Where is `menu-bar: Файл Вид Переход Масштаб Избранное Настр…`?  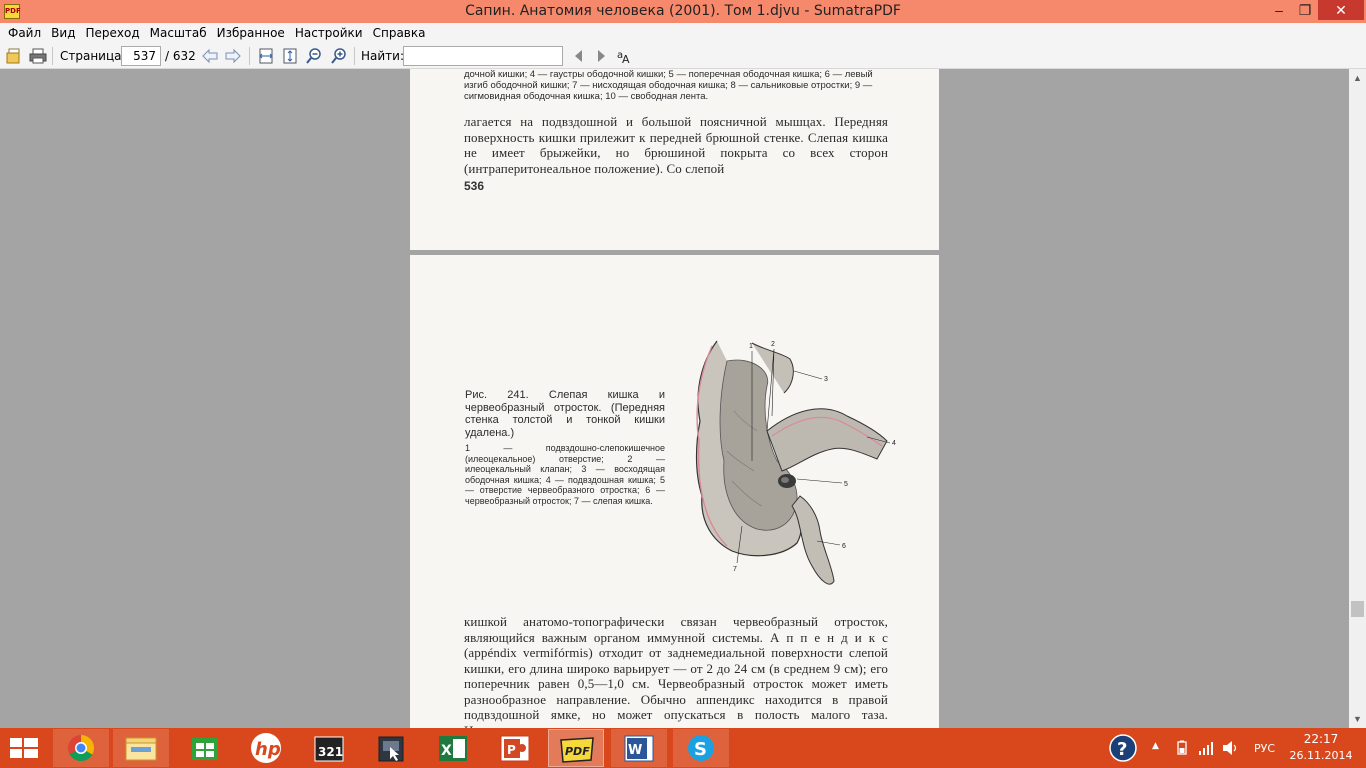
menu-bar: Файл Вид Переход Масштаб Избранное Настр… is located at coordinates (683, 33).